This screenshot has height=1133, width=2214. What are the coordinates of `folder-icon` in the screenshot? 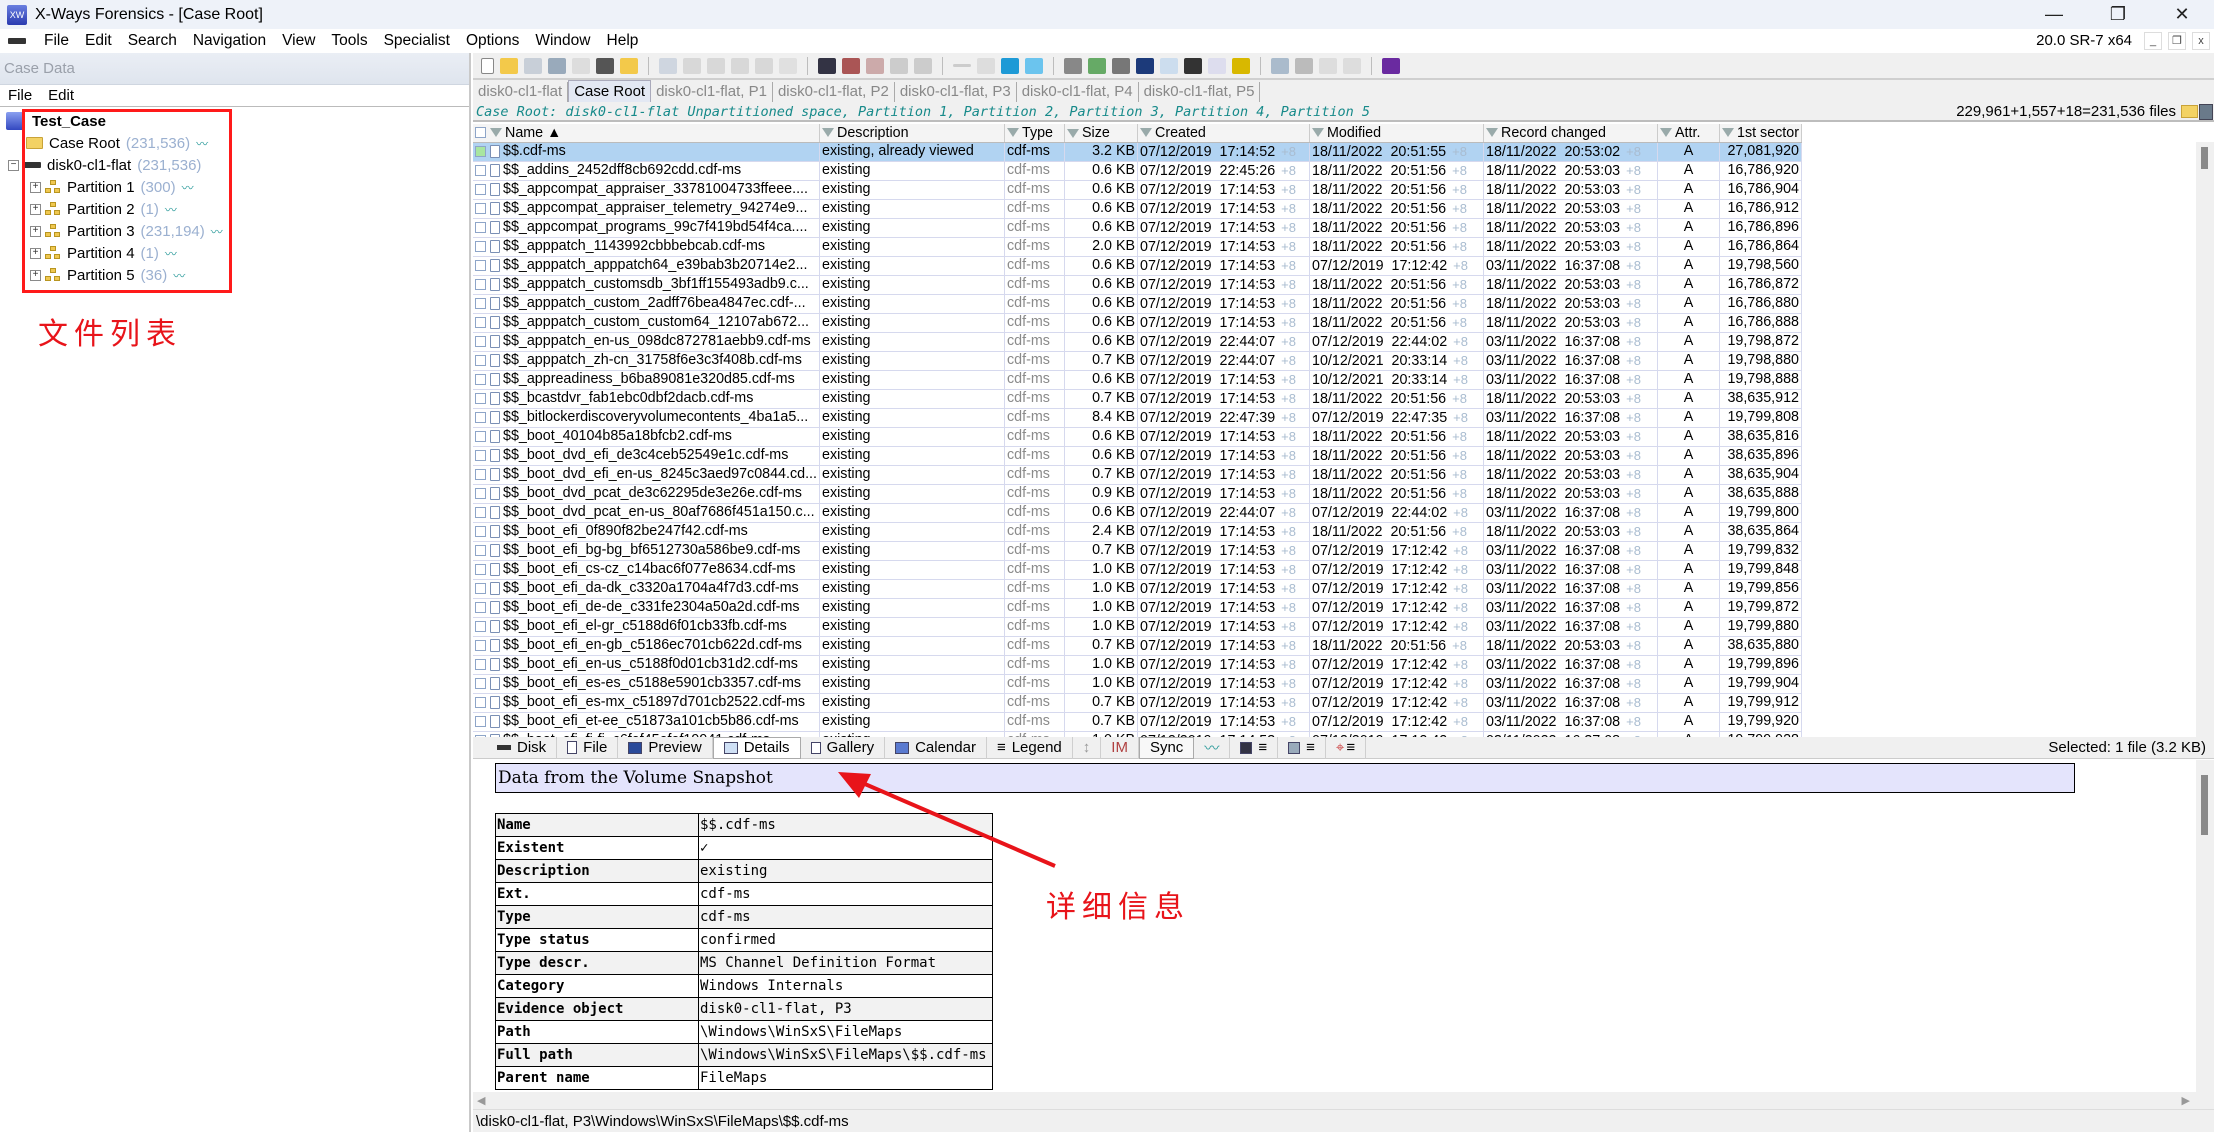 It's located at (2189, 111).